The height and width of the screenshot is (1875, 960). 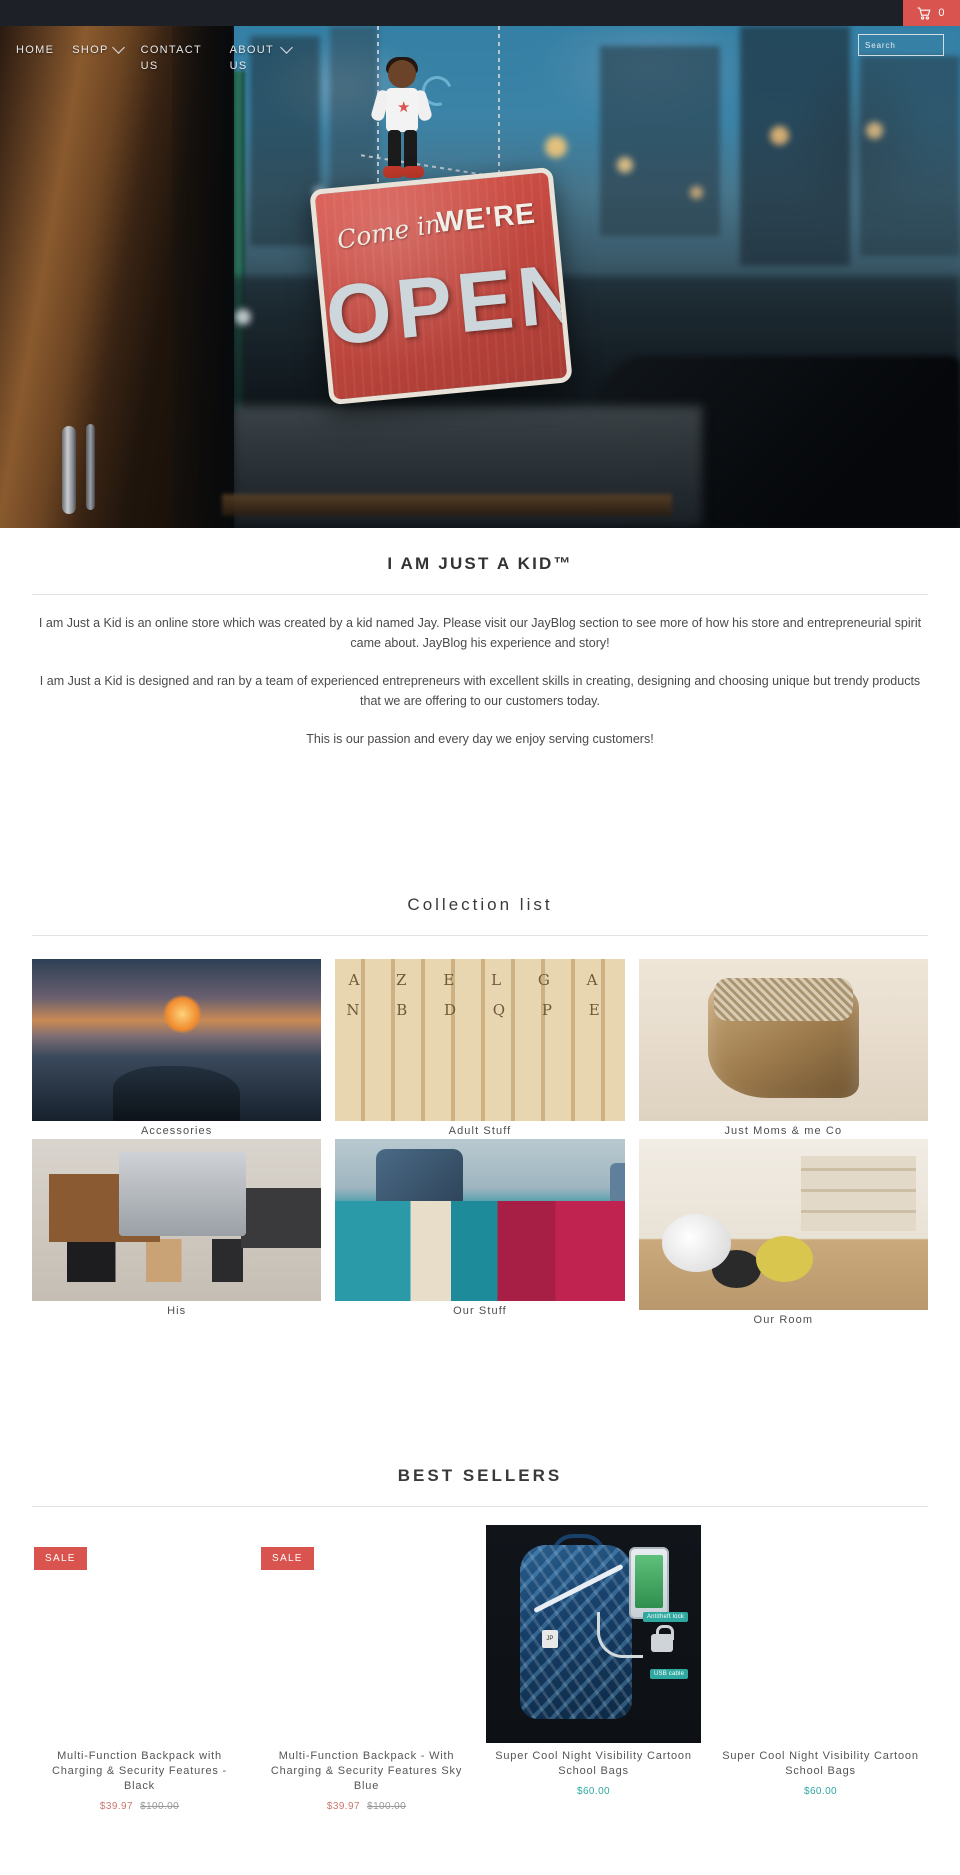 What do you see at coordinates (177, 1040) in the screenshot?
I see `collection-image-accessories` at bounding box center [177, 1040].